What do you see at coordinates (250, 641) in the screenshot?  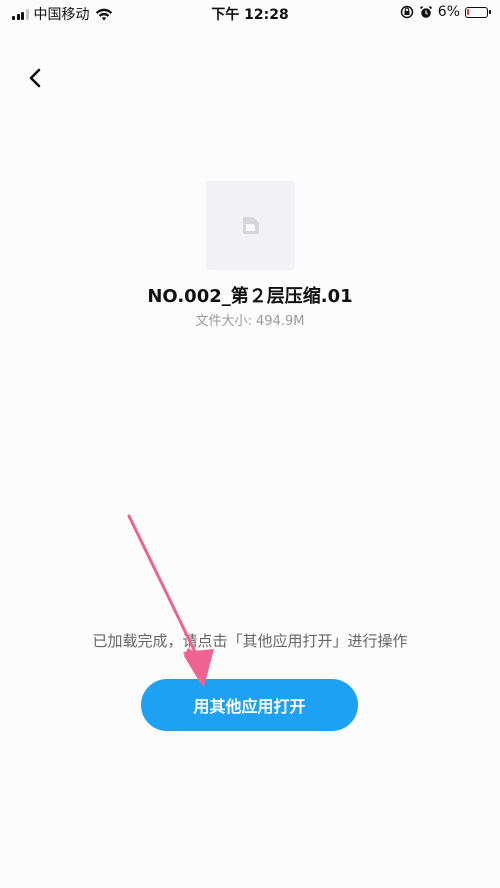 I see `hint-text: 已加载完成，请点击「其他应用打开」进行操作` at bounding box center [250, 641].